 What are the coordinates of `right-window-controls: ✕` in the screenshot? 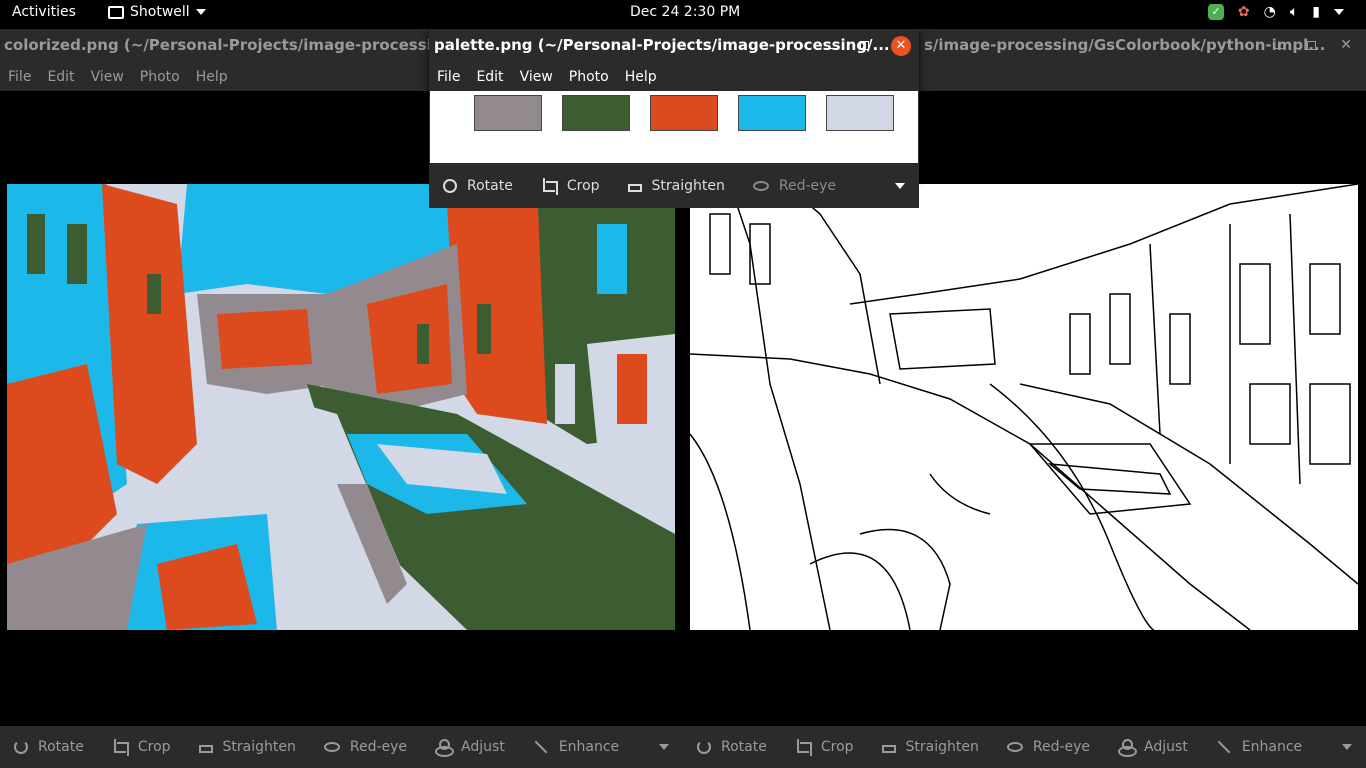 It's located at (1312, 45).